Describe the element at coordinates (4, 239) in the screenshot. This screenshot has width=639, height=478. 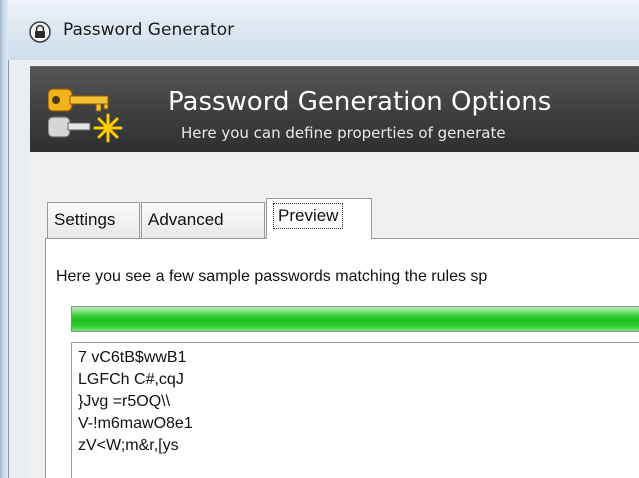
I see `window-frame-left` at that location.